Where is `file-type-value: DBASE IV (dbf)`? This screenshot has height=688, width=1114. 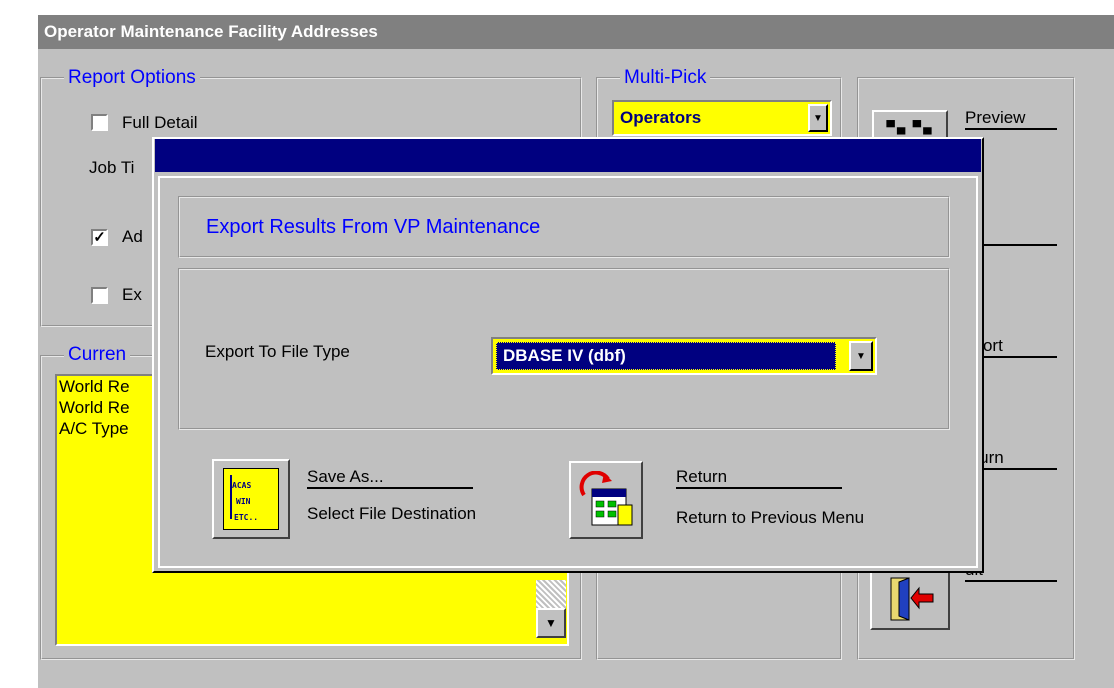 file-type-value: DBASE IV (dbf) is located at coordinates (564, 355).